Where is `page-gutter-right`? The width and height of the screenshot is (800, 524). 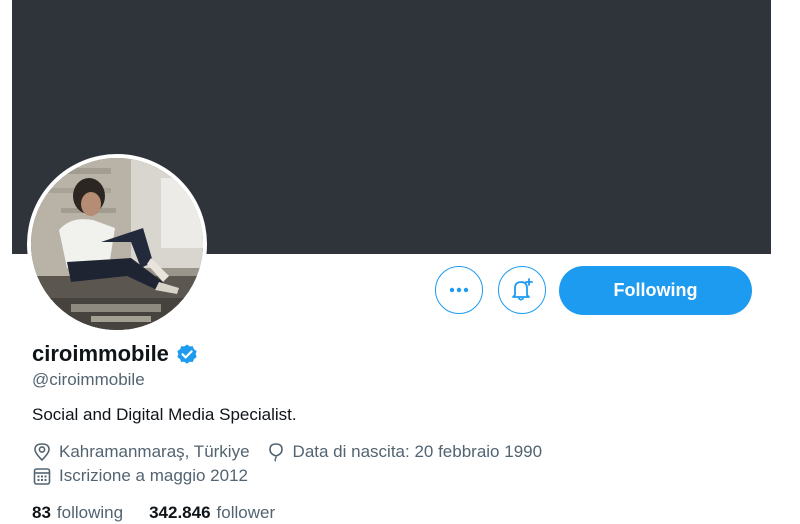 page-gutter-right is located at coordinates (785, 261).